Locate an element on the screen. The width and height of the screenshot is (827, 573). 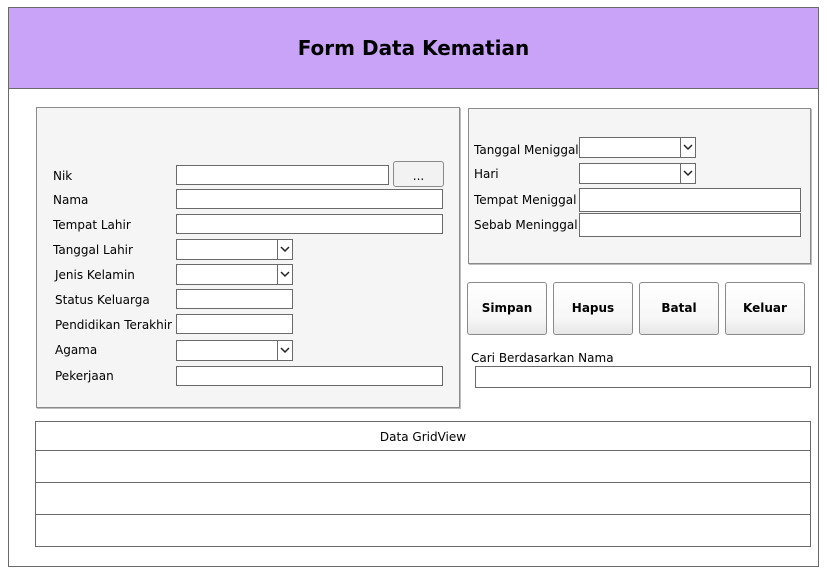
label-cari-nama: Cari Berdasarkan Nama is located at coordinates (542, 358).